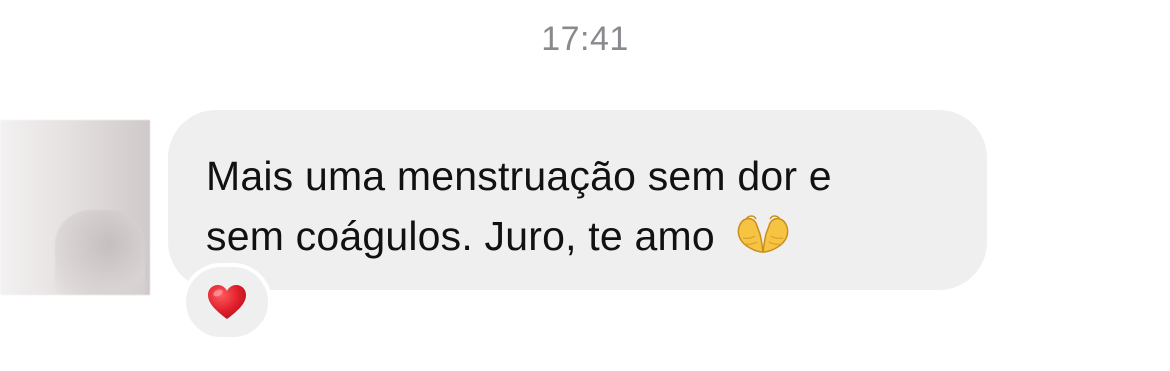  I want to click on message-line-2-text: sem coágulos. Juro, te amo, so click(460, 236).